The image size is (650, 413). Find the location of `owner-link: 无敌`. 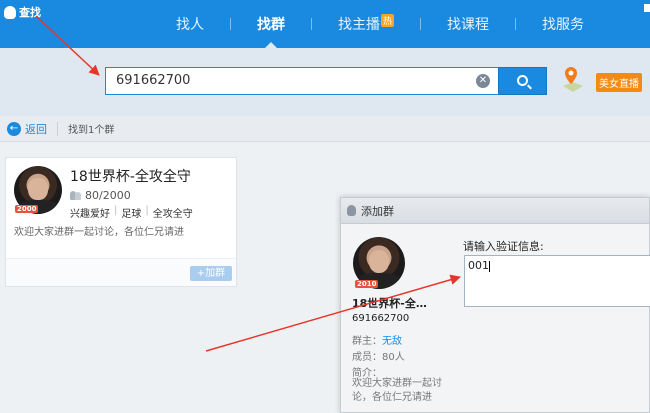

owner-link: 无敌 is located at coordinates (392, 341).